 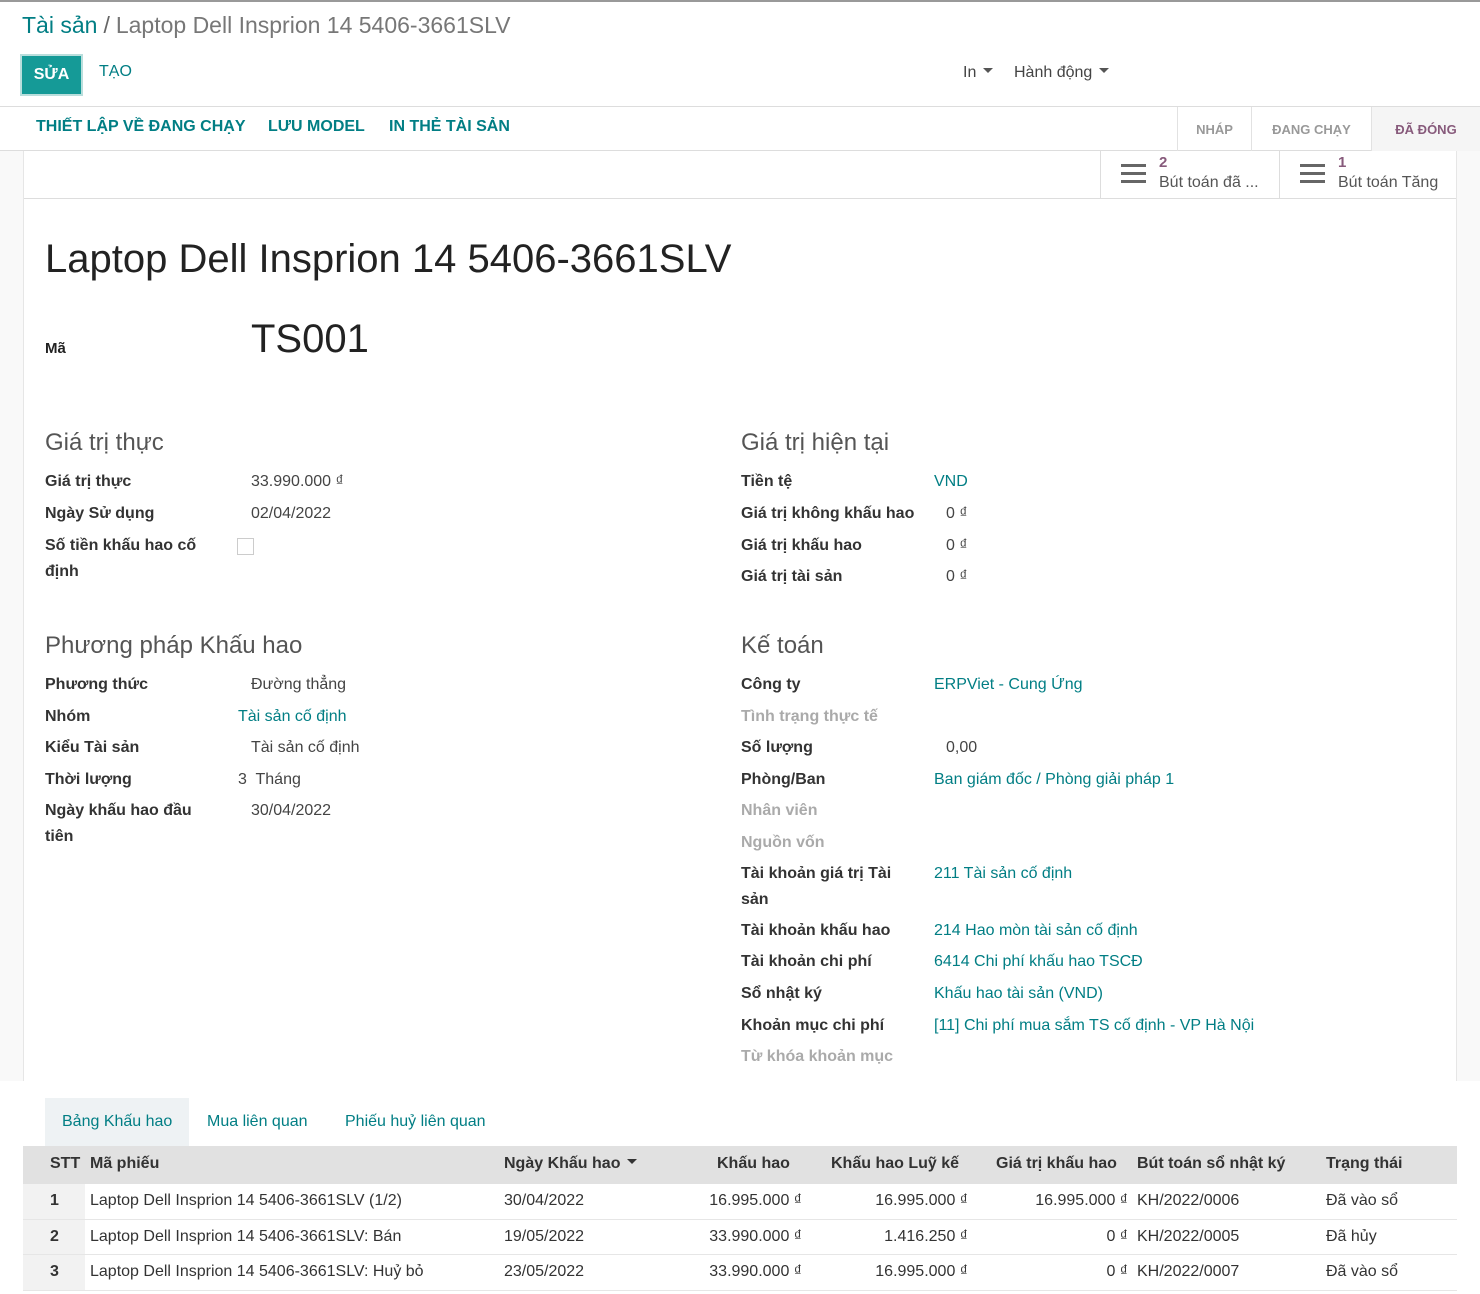 What do you see at coordinates (1018, 994) in the screenshot?
I see `field-value-journal: Khấu hao tài sản (VND)` at bounding box center [1018, 994].